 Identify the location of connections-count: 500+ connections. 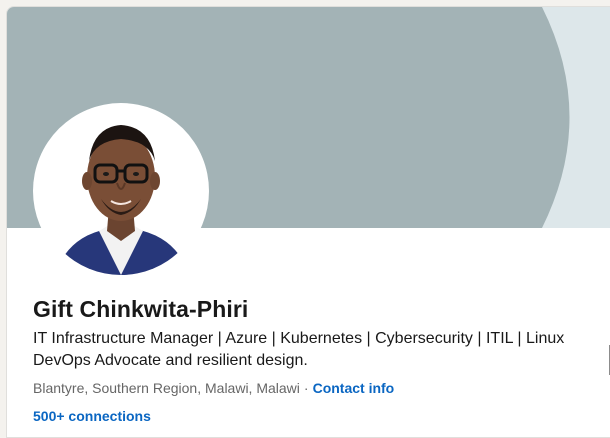
(92, 416).